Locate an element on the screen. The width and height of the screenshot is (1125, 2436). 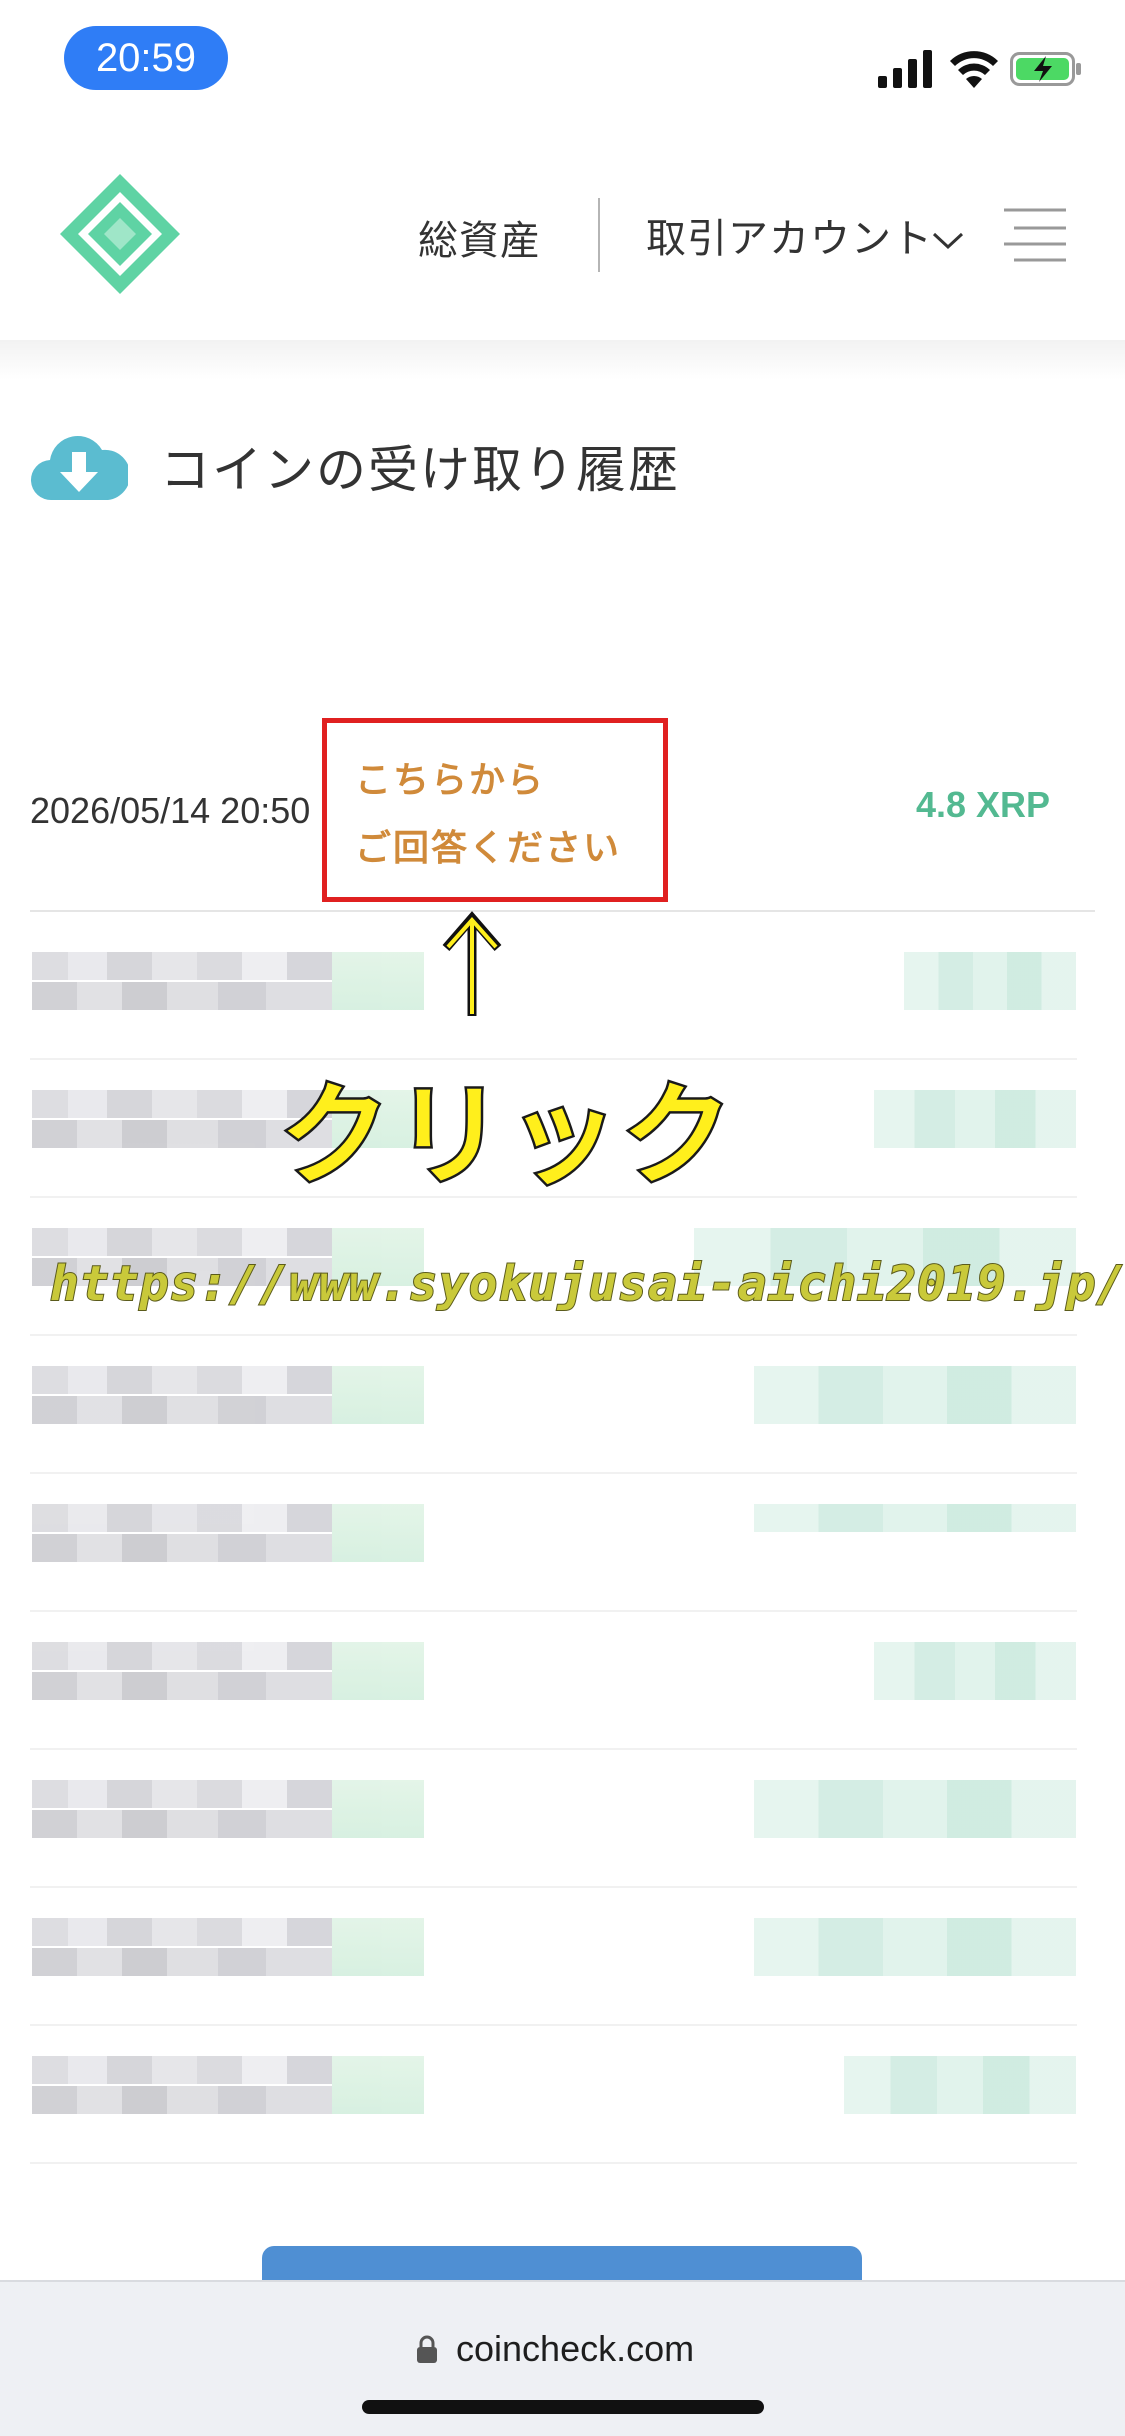
answer-here-callout: こちらから ご回答ください is located at coordinates (495, 810).